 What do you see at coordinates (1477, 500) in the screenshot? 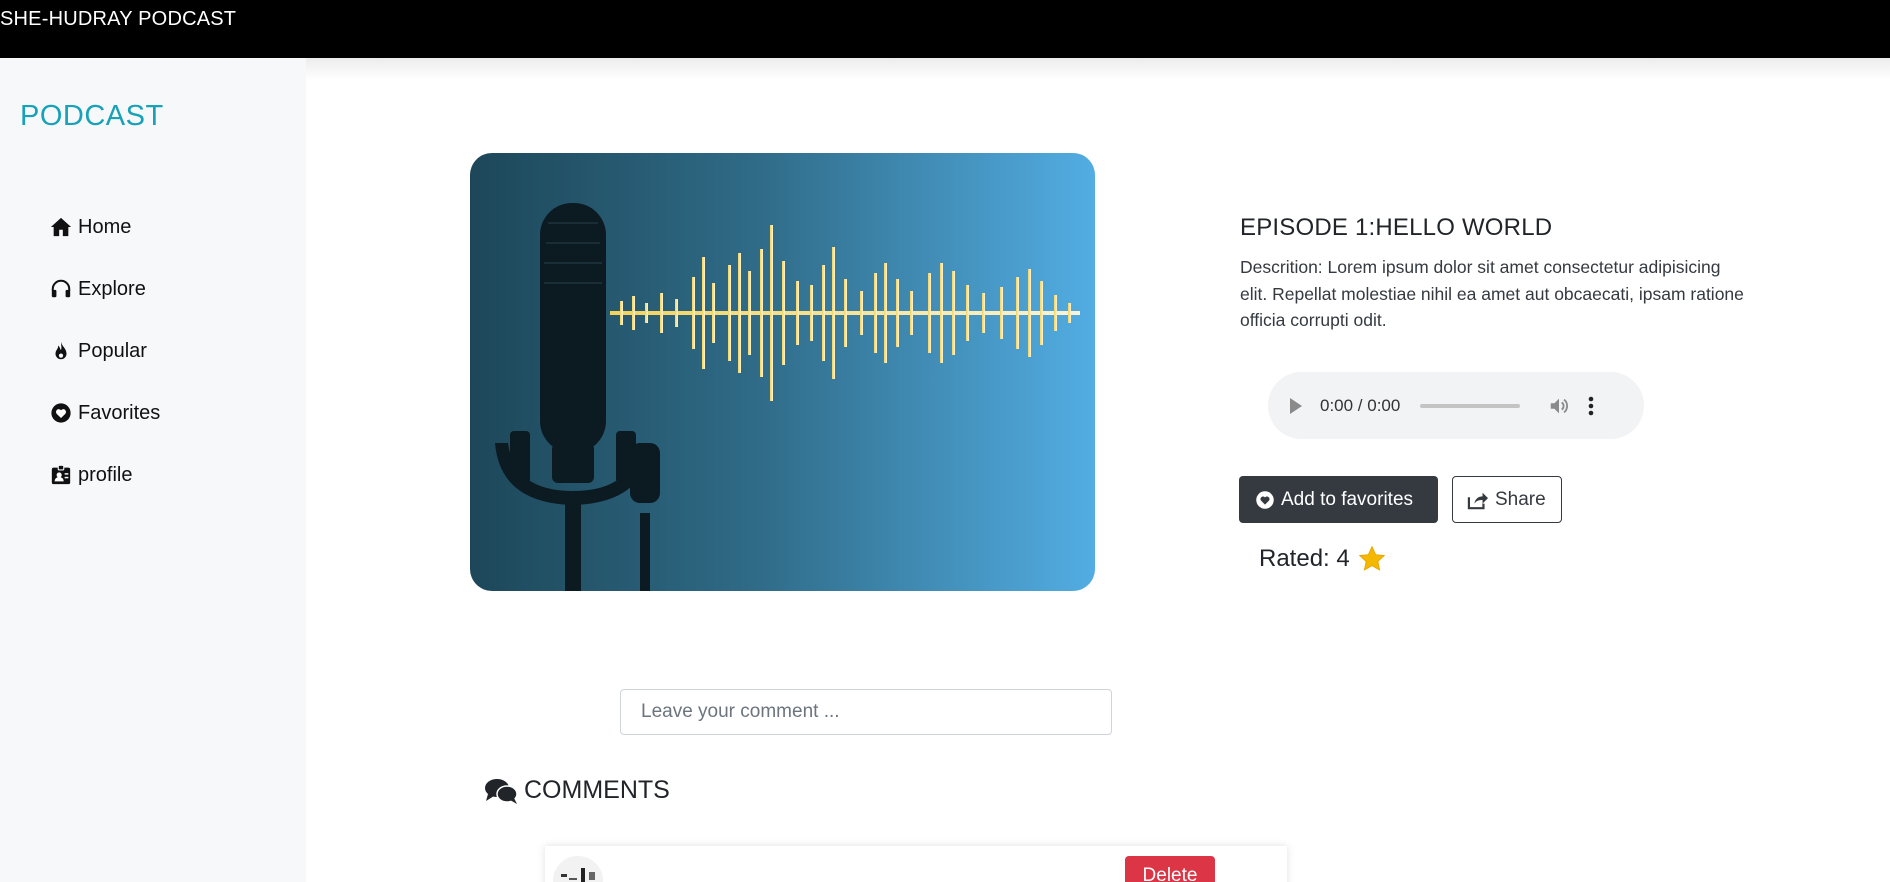
I see `share-icon` at bounding box center [1477, 500].